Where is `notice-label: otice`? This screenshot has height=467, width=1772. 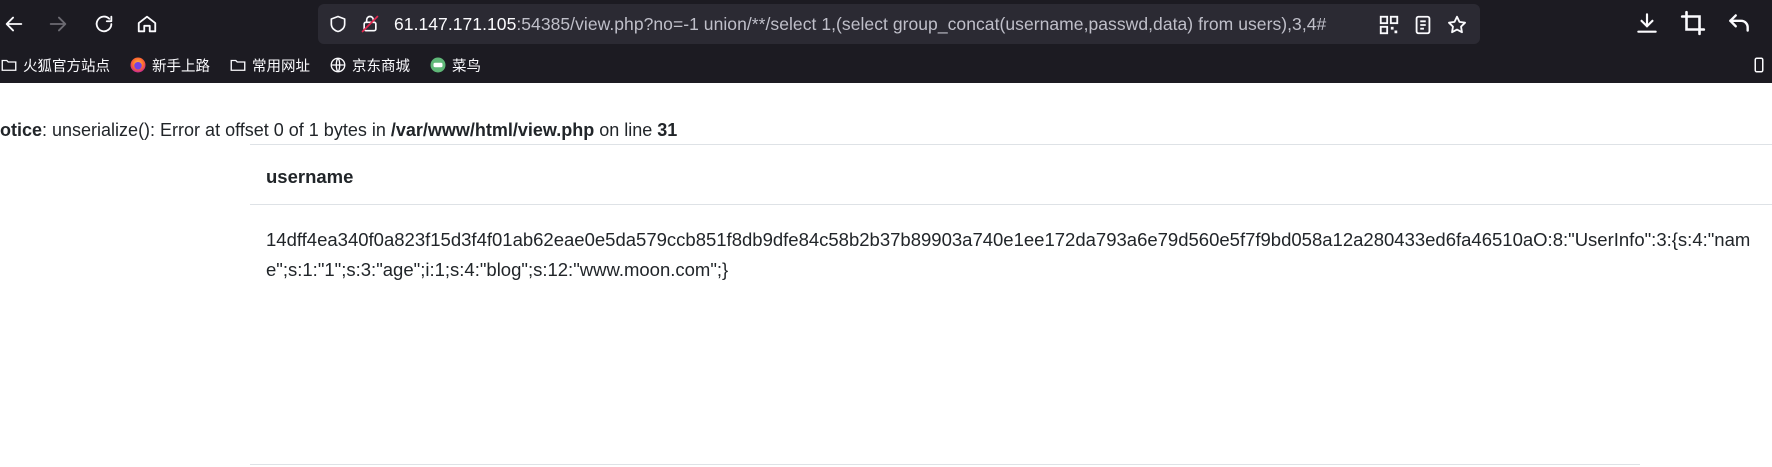
notice-label: otice is located at coordinates (21, 130).